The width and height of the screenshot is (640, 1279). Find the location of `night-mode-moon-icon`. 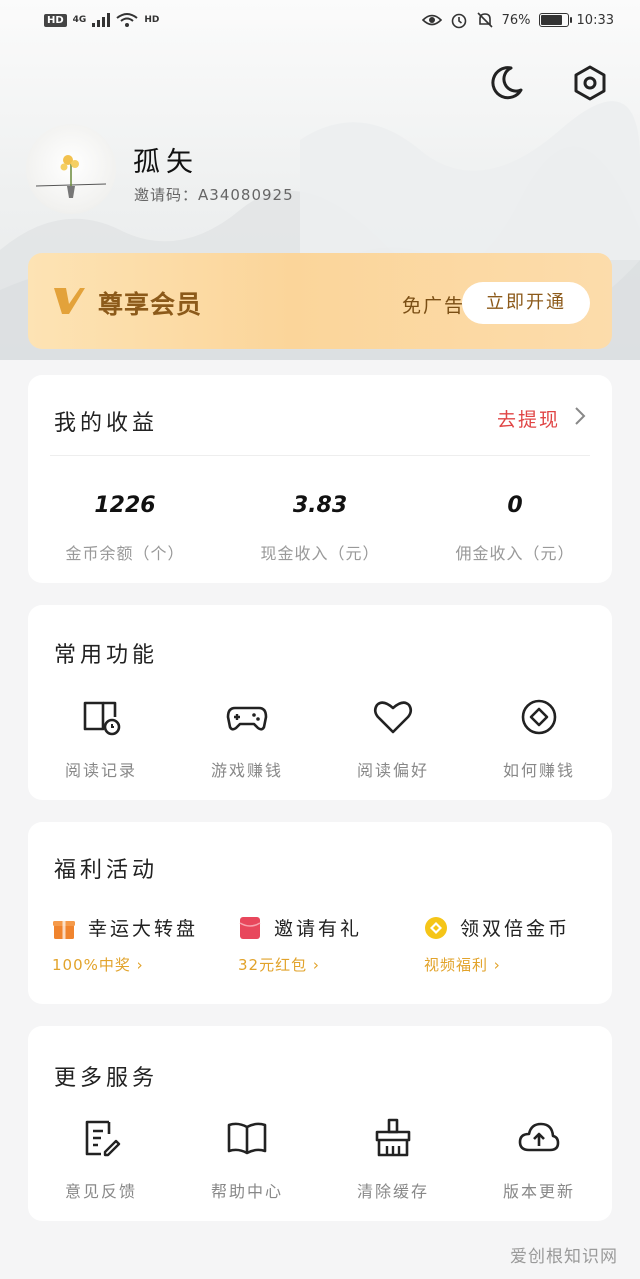

night-mode-moon-icon is located at coordinates (506, 83).